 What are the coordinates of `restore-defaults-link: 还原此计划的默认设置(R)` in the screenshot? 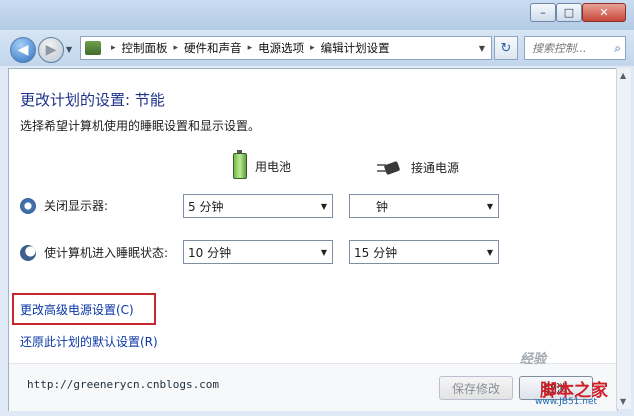 It's located at (89, 341).